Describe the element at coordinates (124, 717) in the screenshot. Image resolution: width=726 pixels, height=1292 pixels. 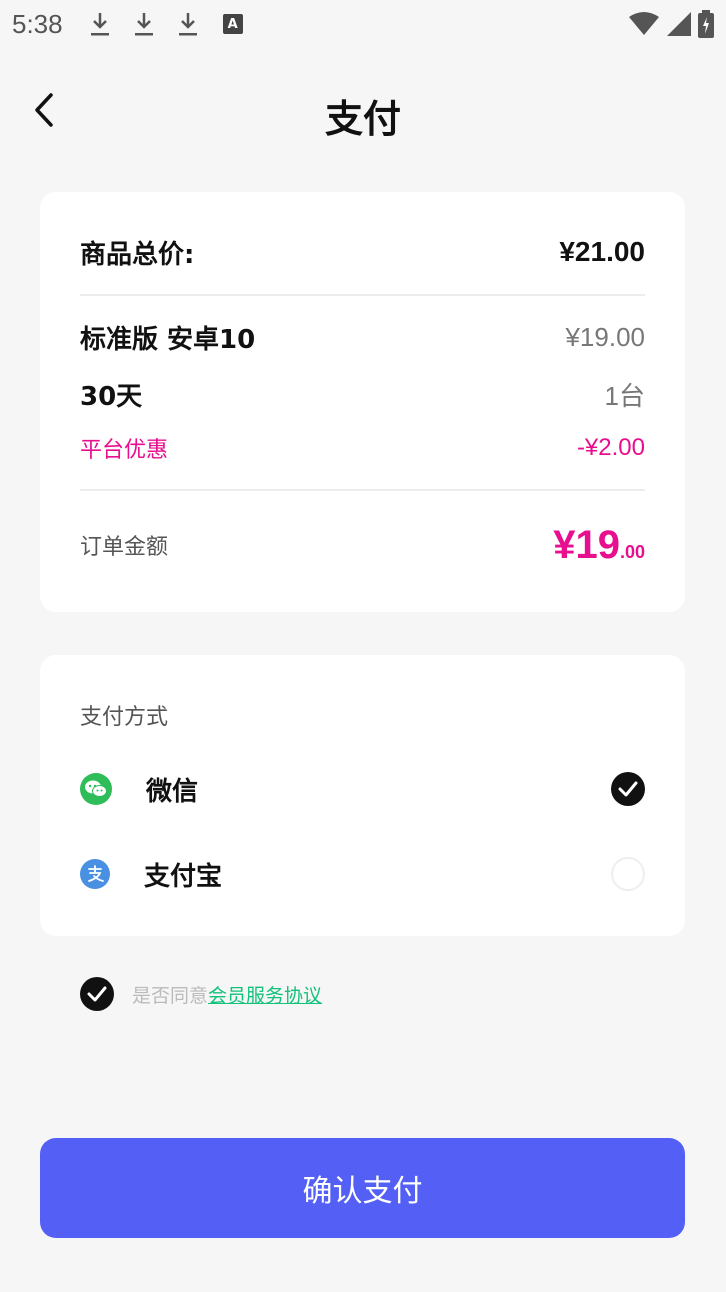
I see `payment-method-title: 支付方式` at that location.